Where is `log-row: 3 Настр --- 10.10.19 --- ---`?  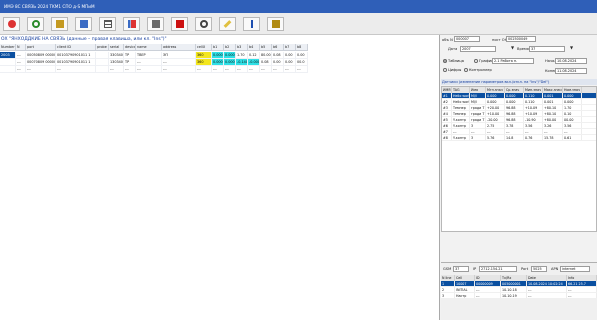 log-row: 3 Настр --- 10.10.19 --- --- is located at coordinates (519, 296).